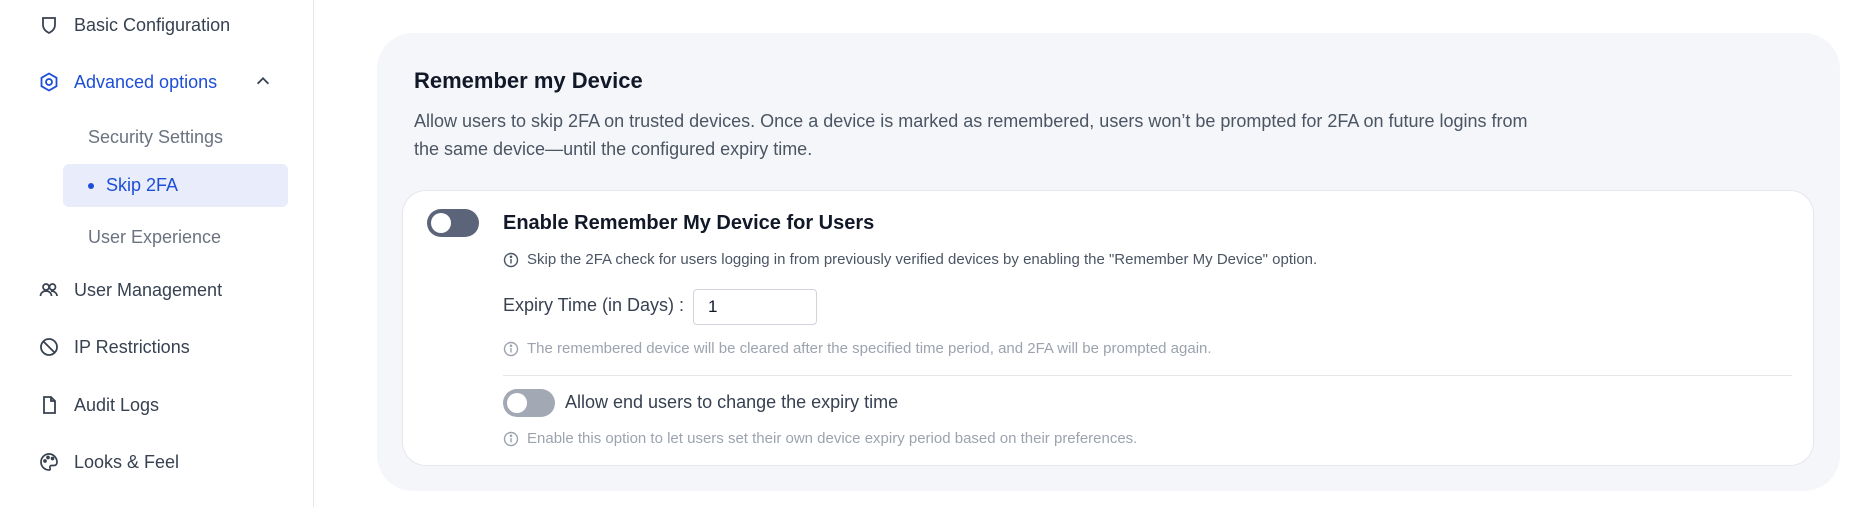  Describe the element at coordinates (146, 81) in the screenshot. I see `sidebar-item-label: Advanced options` at that location.